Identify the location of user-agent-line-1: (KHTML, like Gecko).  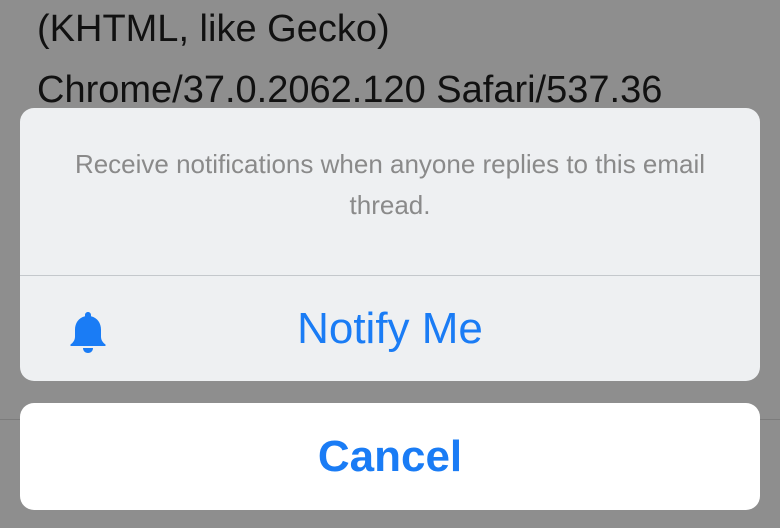
(213, 29).